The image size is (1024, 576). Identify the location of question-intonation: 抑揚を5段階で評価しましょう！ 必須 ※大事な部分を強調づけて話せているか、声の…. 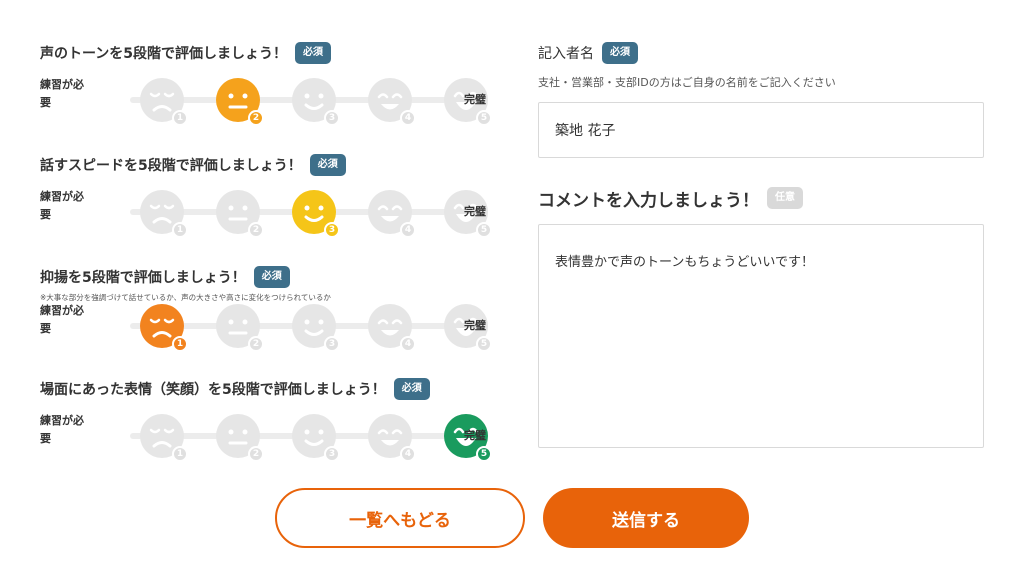
(270, 320).